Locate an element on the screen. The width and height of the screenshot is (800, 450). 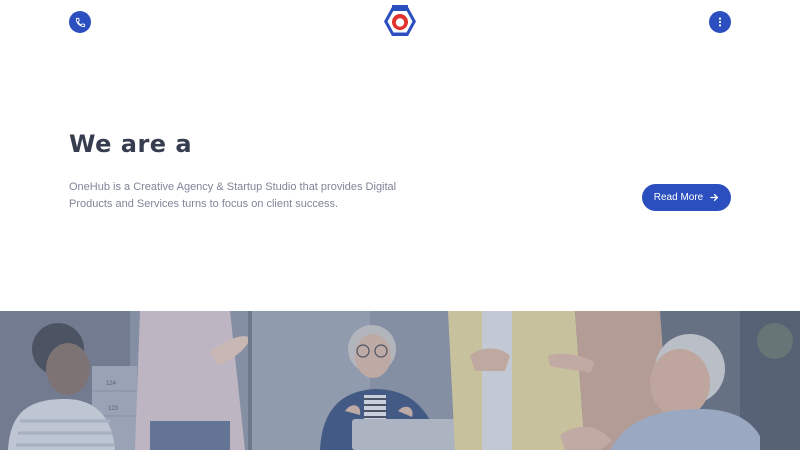
hexagon-logo-icon is located at coordinates (400, 21).